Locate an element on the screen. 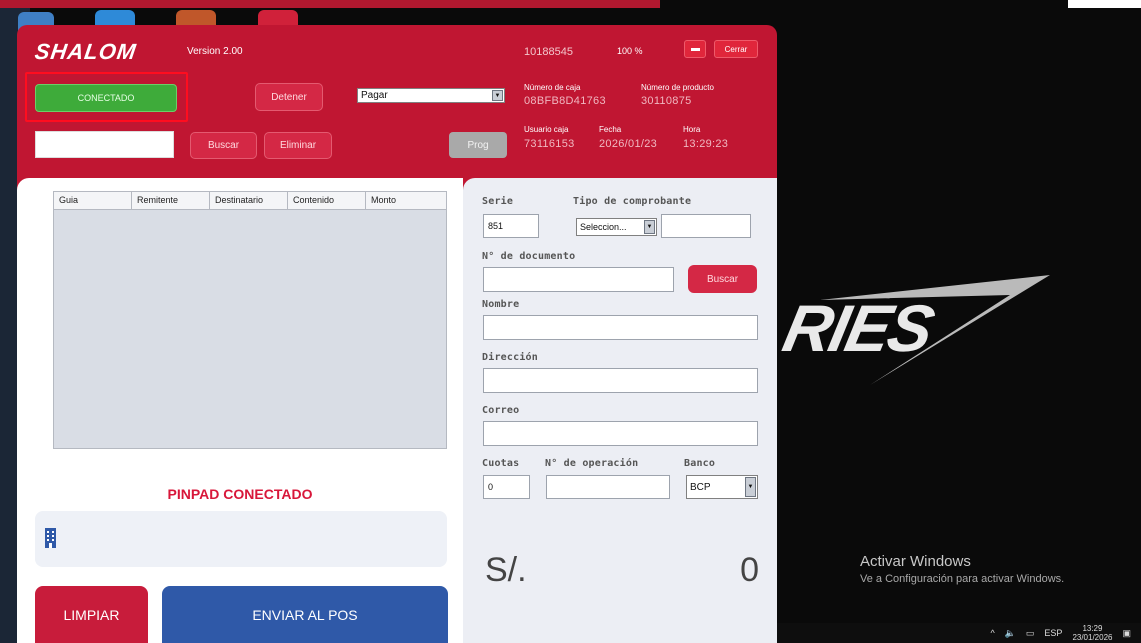 The width and height of the screenshot is (1141, 643). cash-register-label: Número de caja is located at coordinates (552, 87).